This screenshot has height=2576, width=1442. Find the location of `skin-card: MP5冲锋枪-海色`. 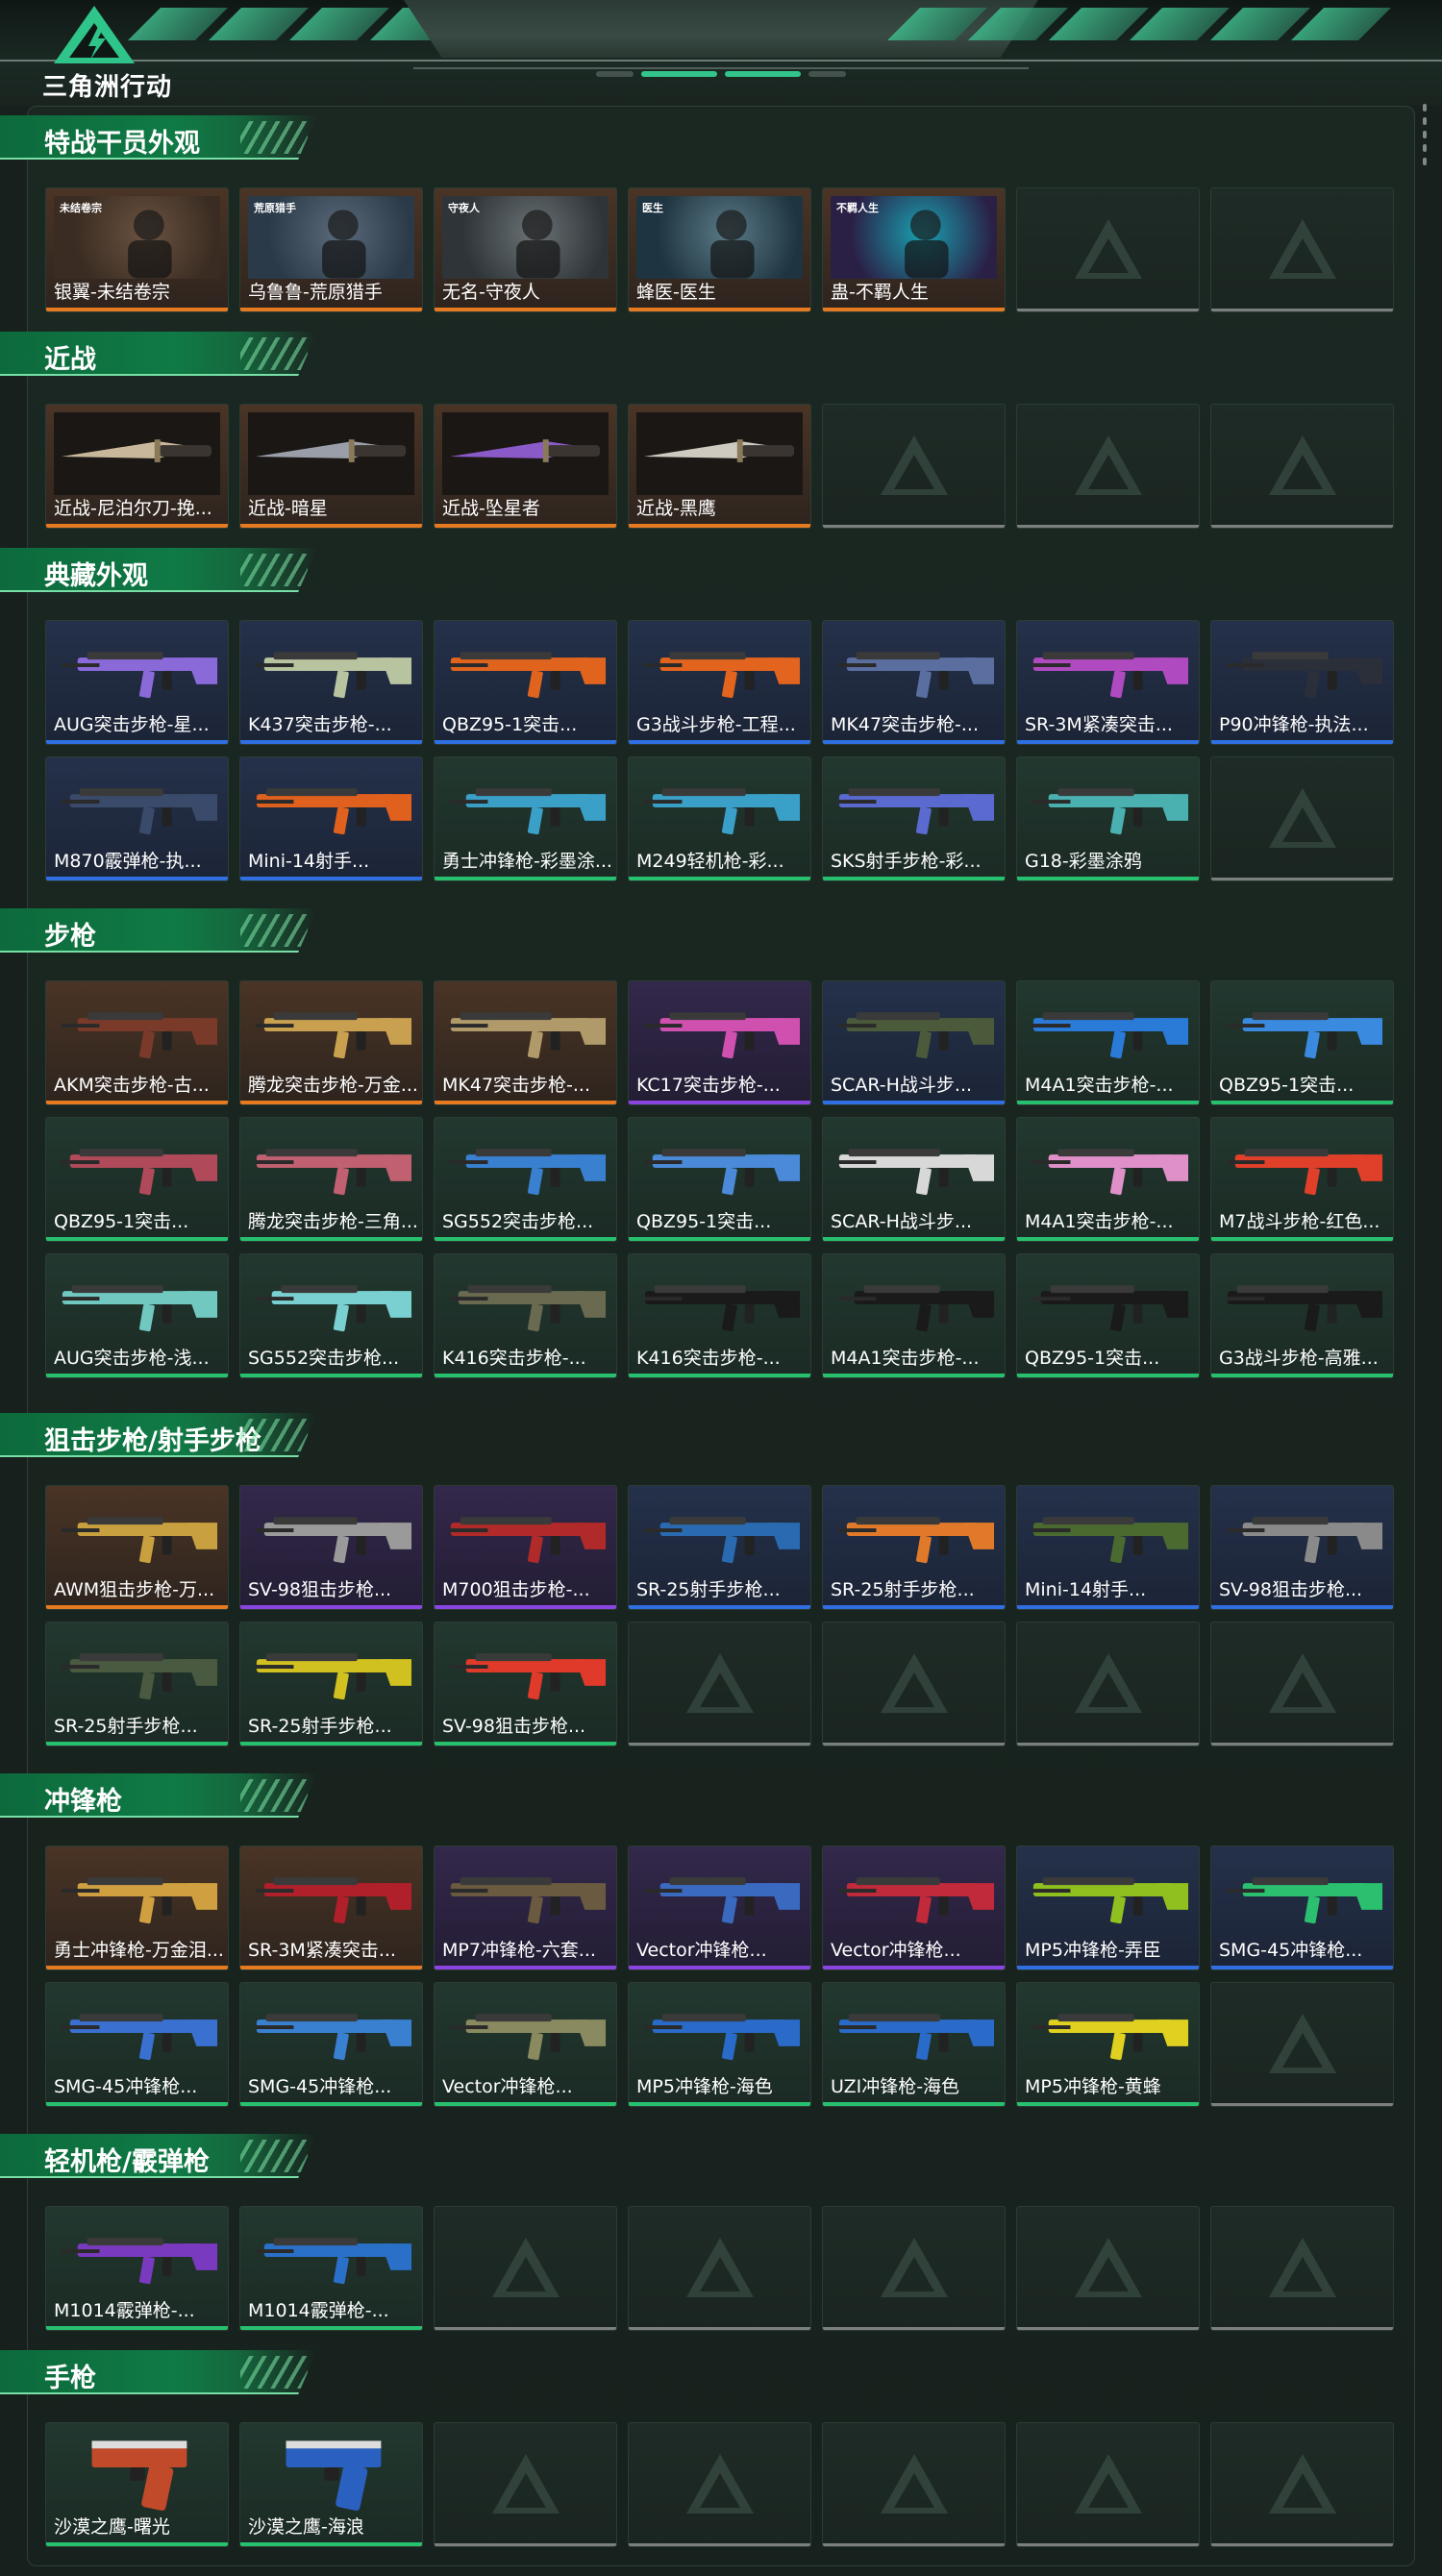

skin-card: MP5冲锋枪-海色 is located at coordinates (719, 2045).